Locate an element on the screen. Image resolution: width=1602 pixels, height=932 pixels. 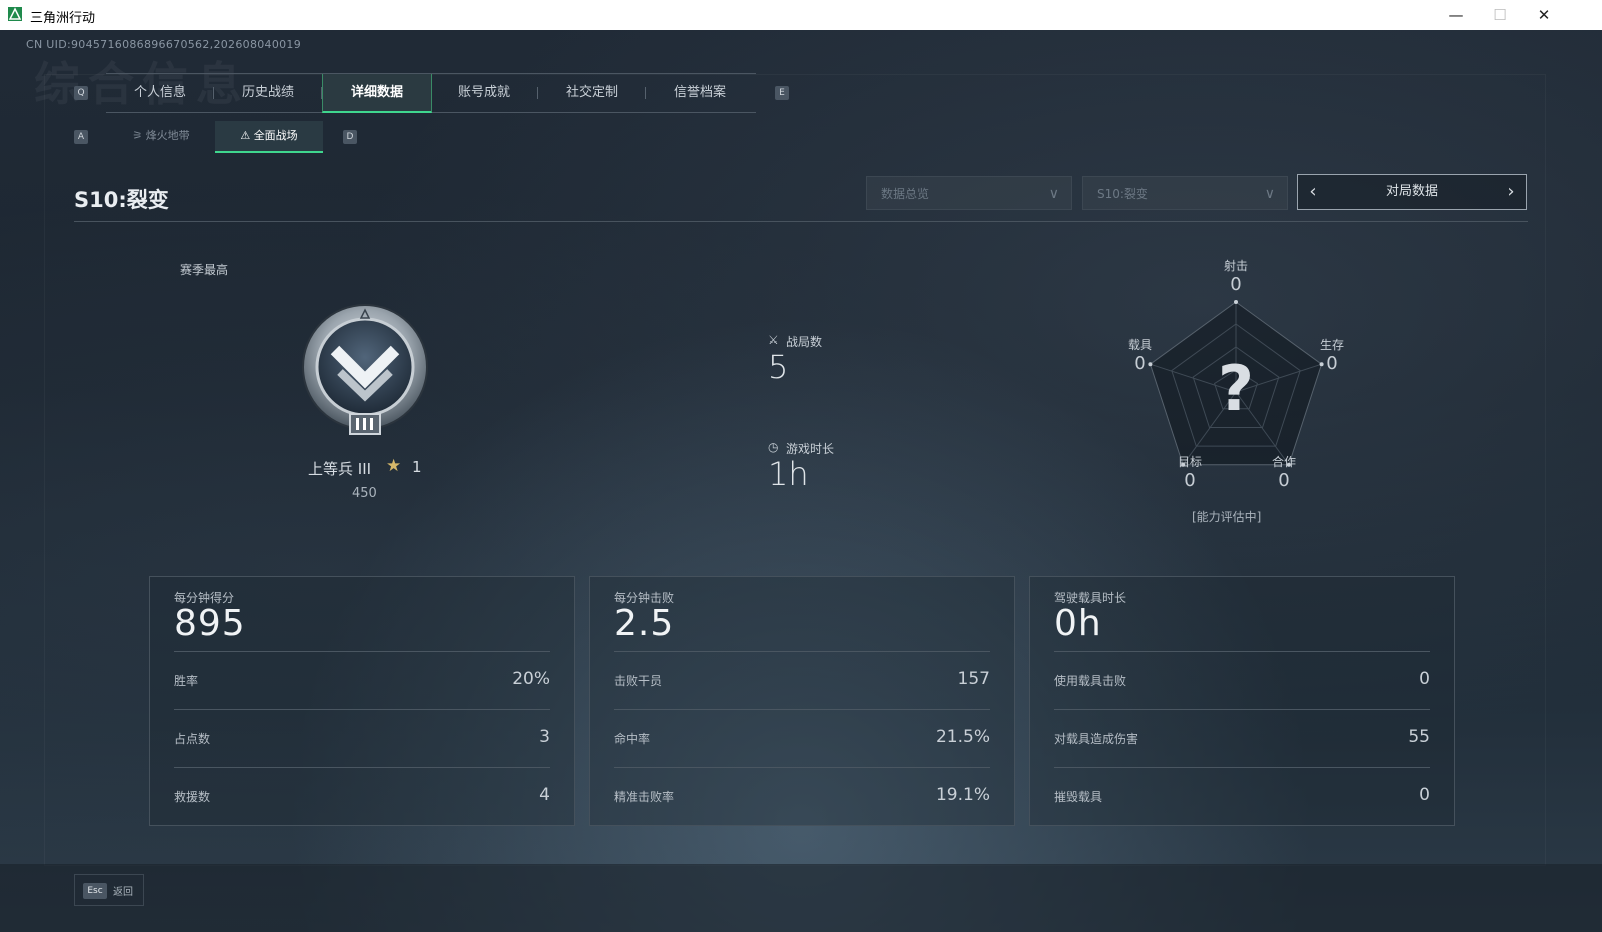
subtab-label: 全面战场 is located at coordinates (275, 135).